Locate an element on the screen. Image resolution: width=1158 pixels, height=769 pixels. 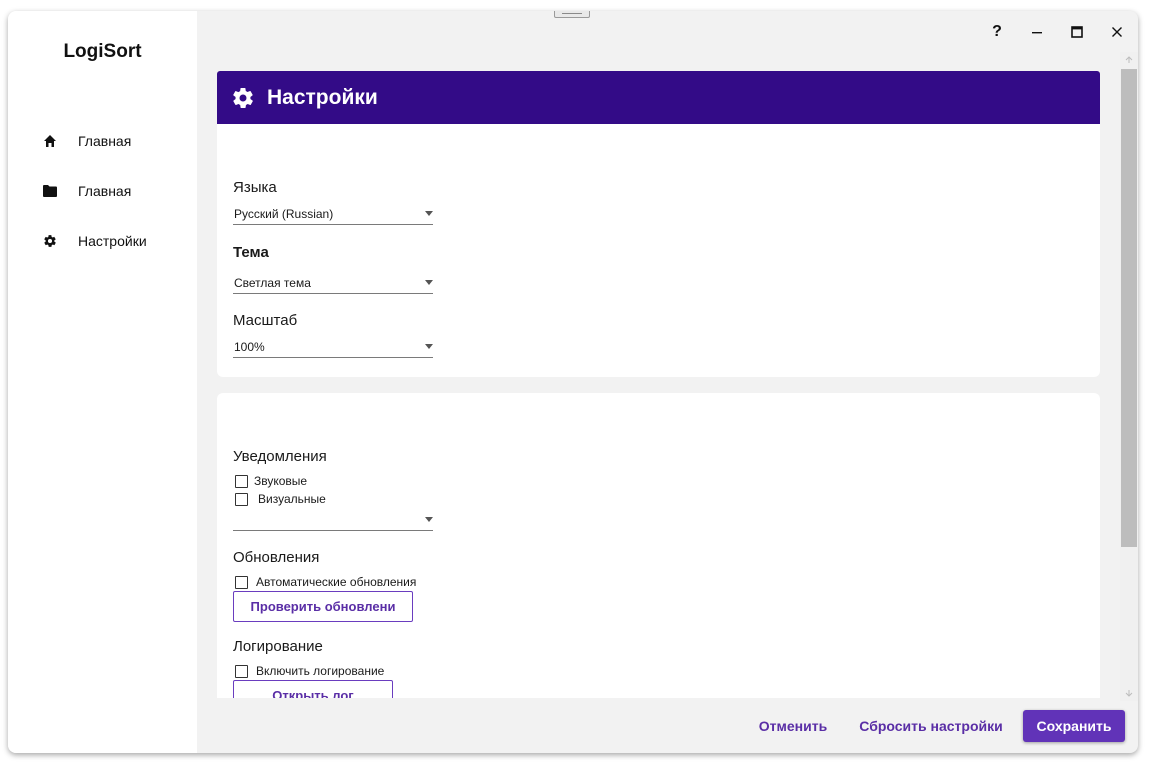
updates-label: Обновления is located at coordinates (276, 557).